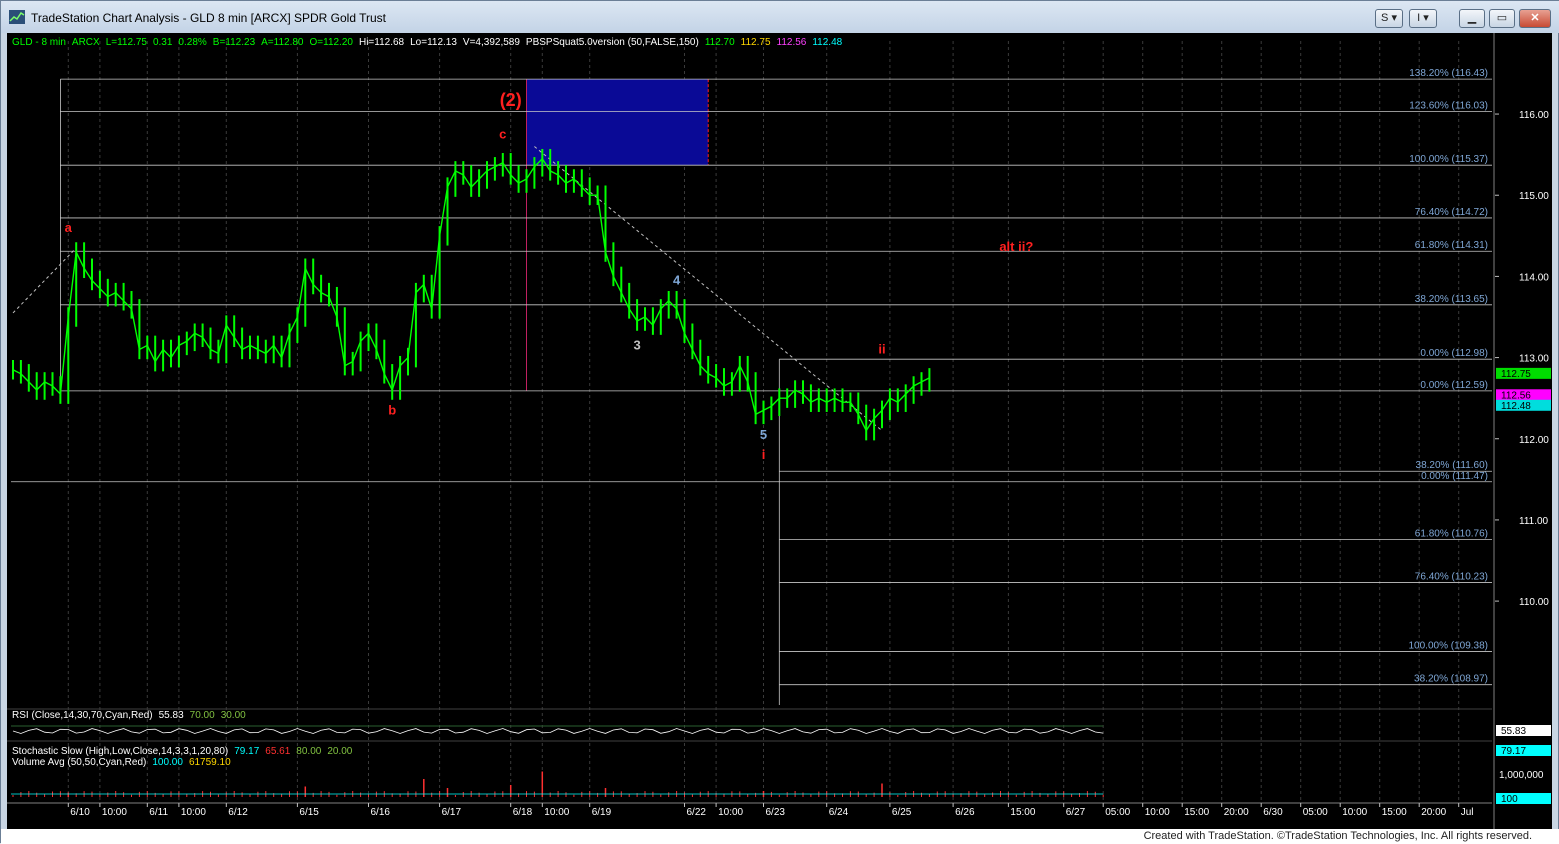 The height and width of the screenshot is (844, 1559). I want to click on time-tick-label: 6/11, so click(158, 812).